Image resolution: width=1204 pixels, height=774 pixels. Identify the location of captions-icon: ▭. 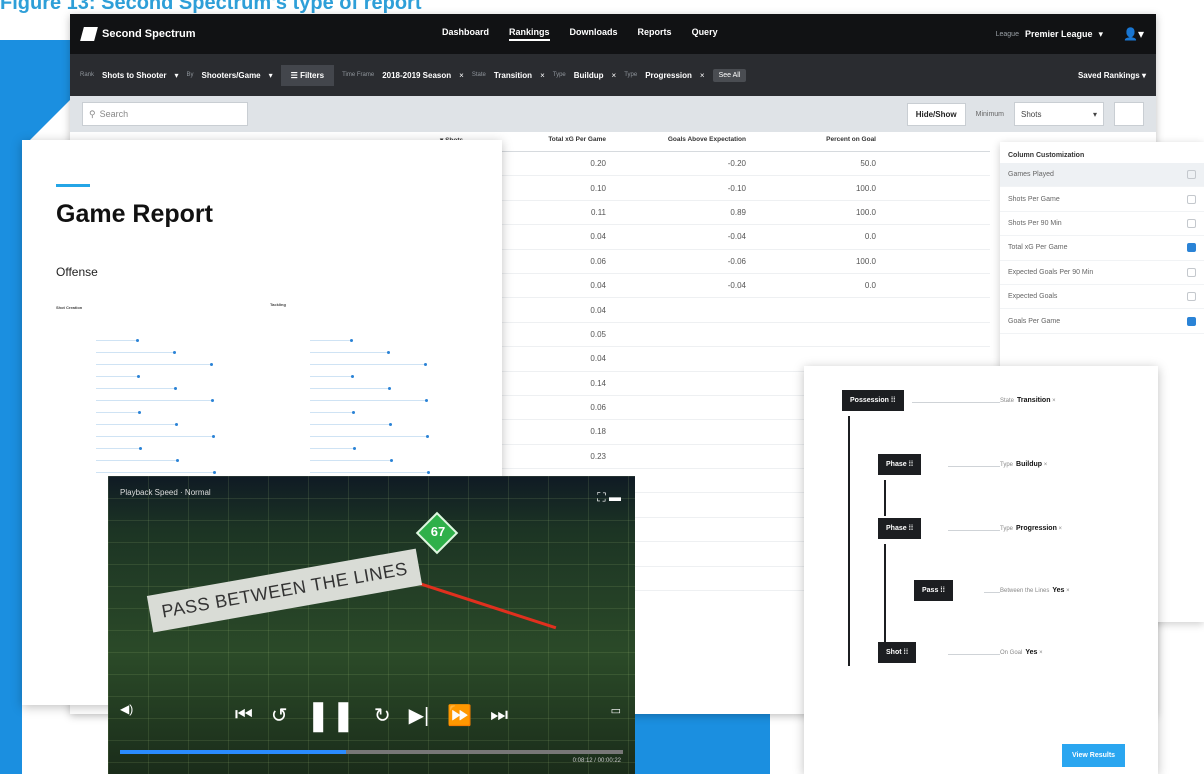
(616, 710).